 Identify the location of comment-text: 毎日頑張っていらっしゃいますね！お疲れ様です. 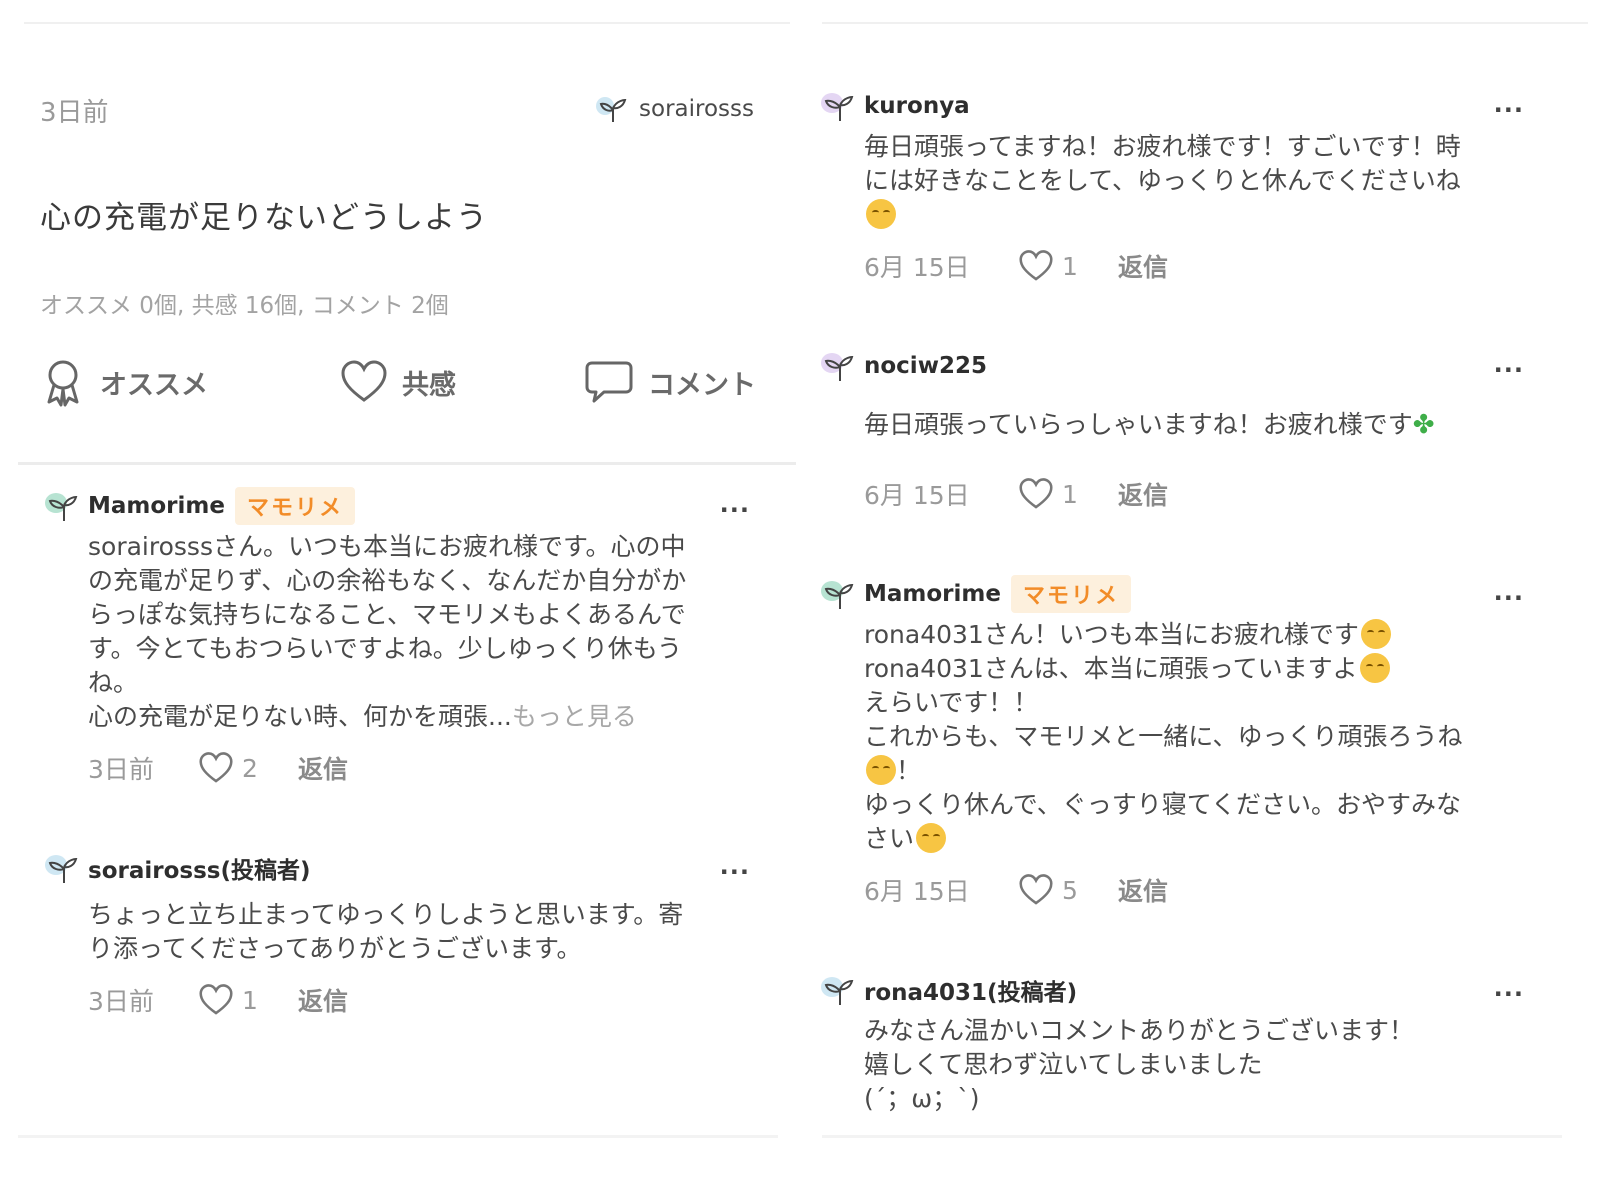
(1138, 424).